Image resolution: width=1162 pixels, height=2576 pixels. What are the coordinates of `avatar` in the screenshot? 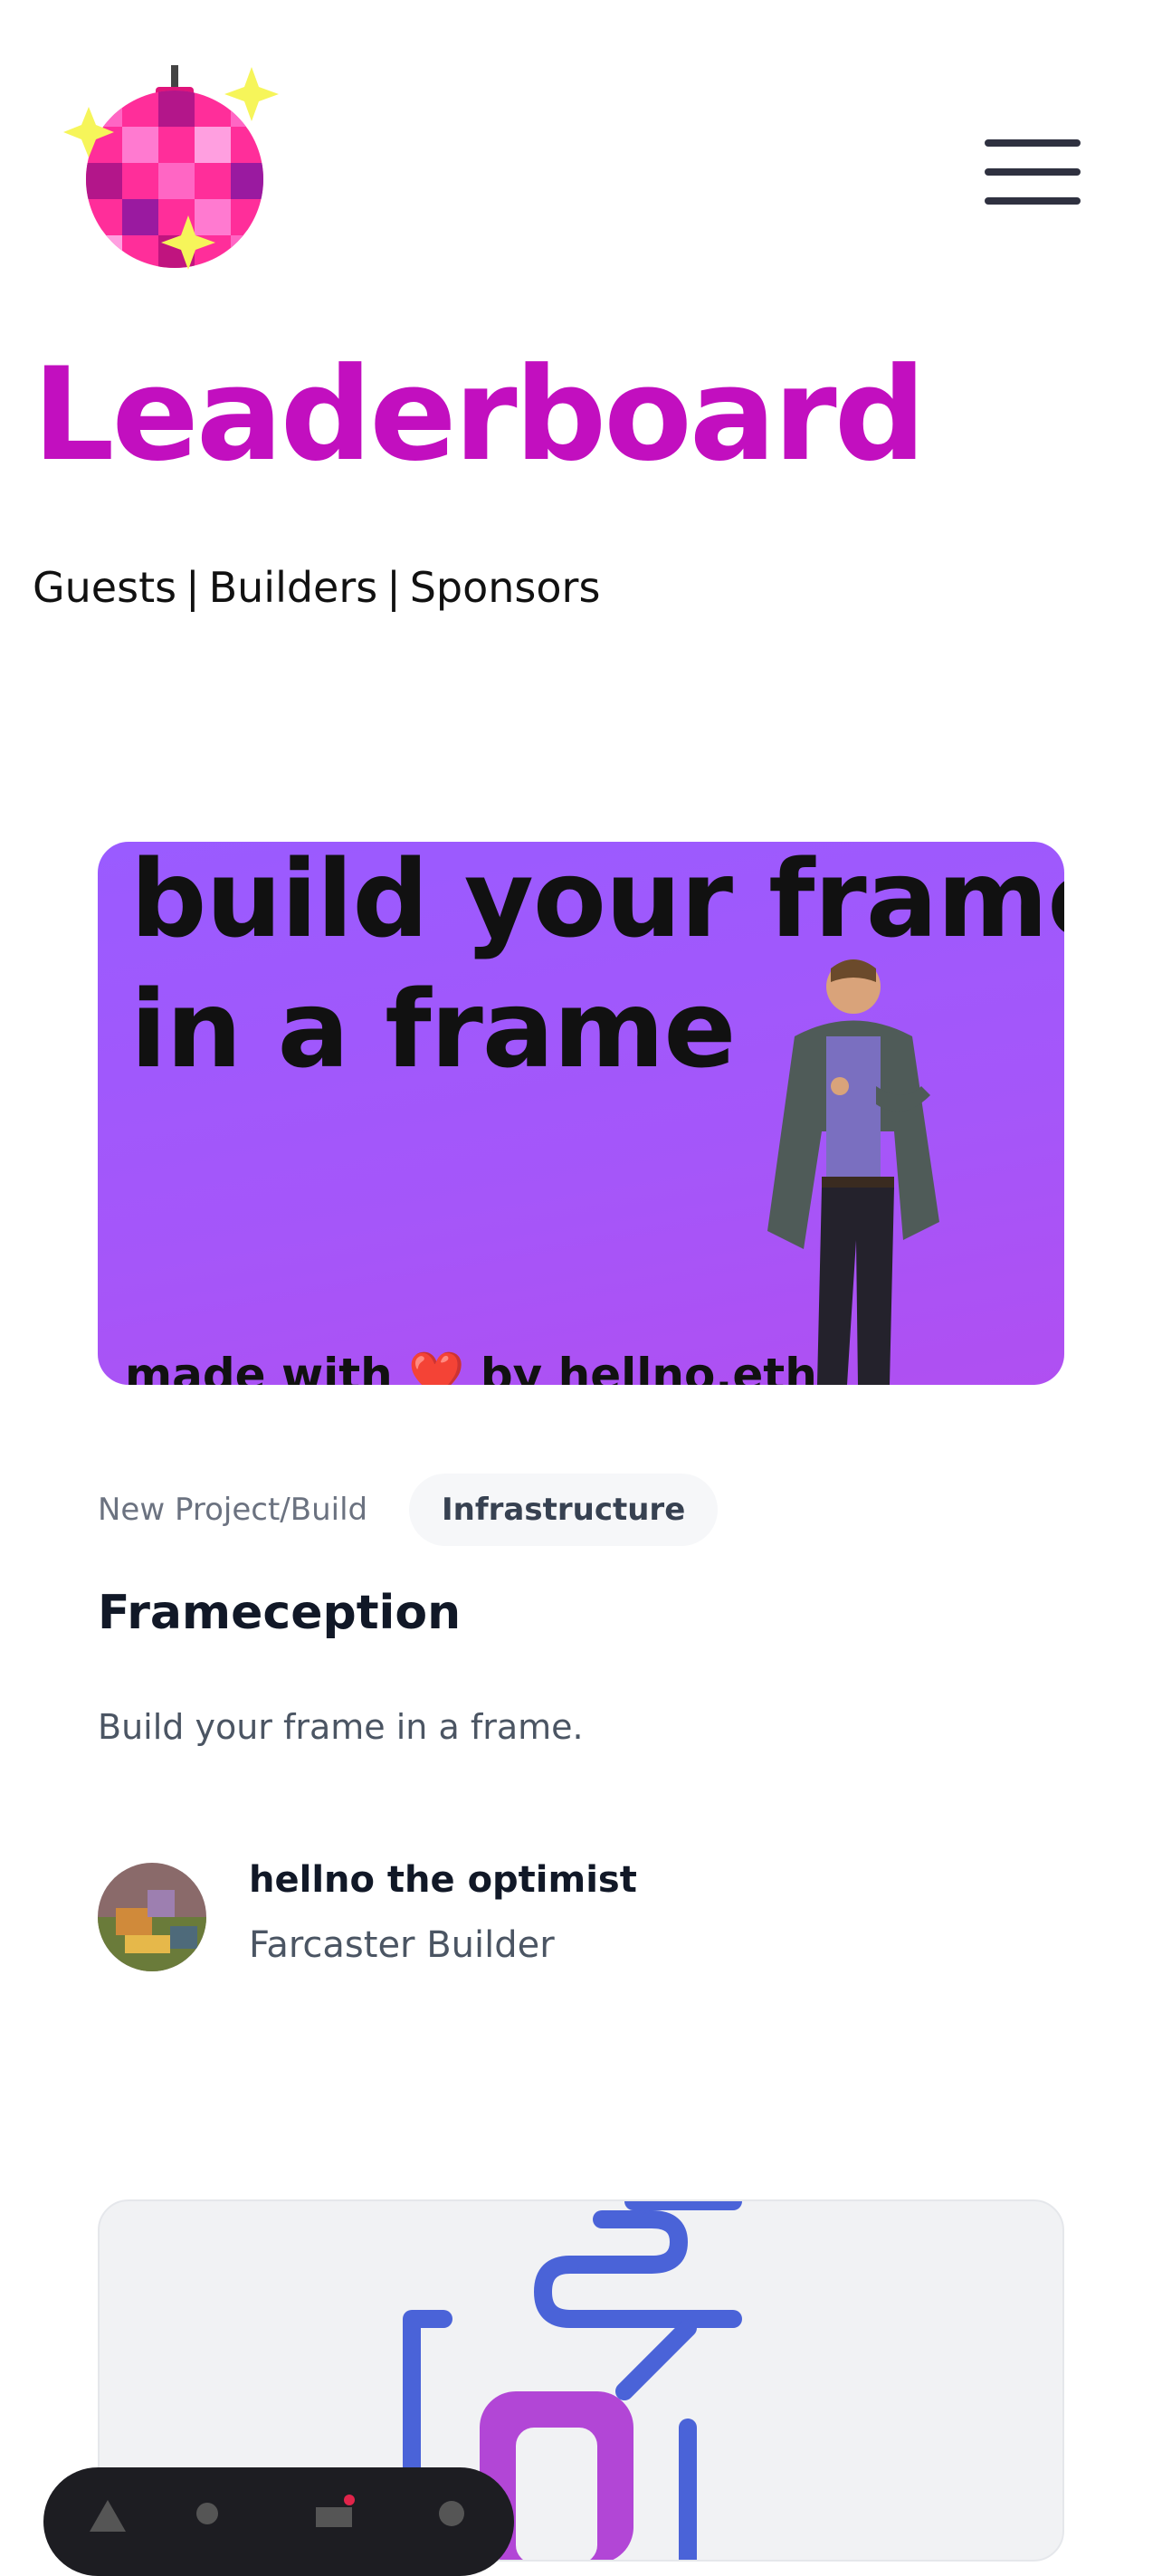 It's located at (152, 1917).